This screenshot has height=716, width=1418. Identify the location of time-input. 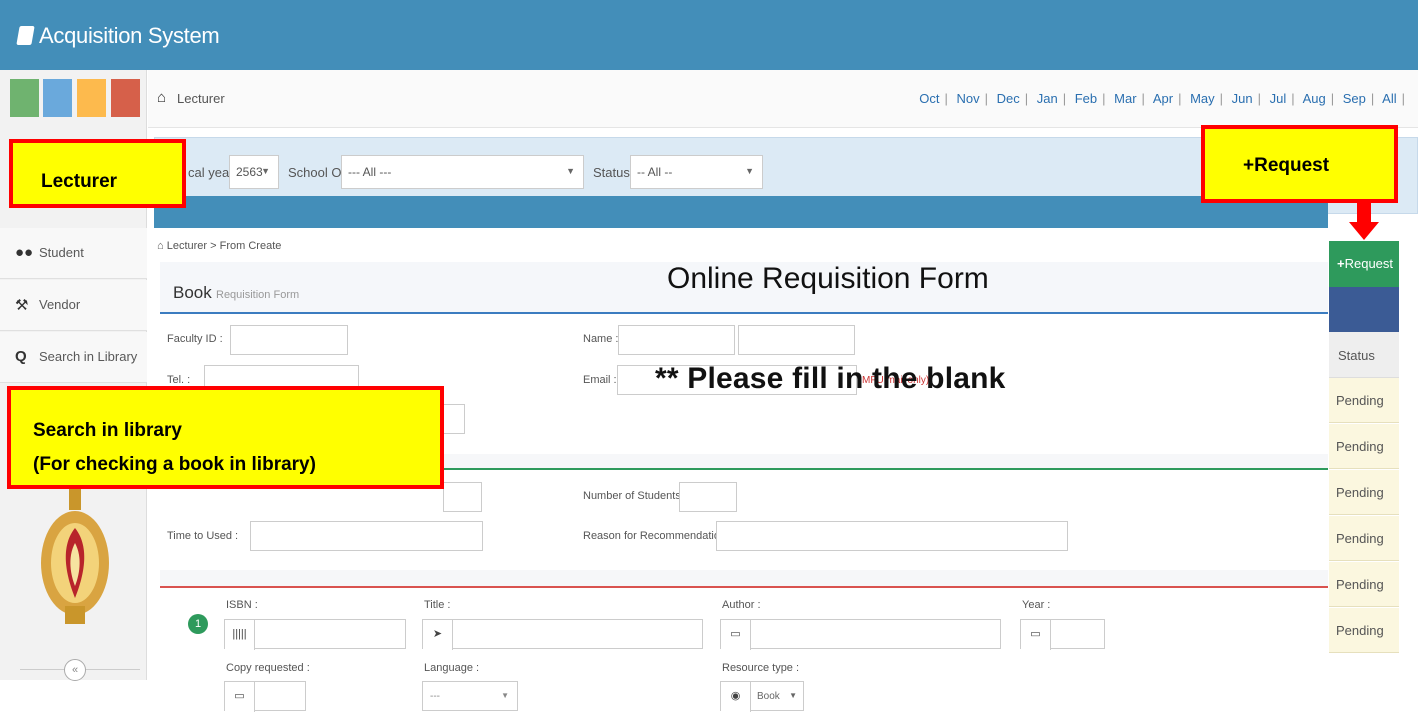
(366, 536).